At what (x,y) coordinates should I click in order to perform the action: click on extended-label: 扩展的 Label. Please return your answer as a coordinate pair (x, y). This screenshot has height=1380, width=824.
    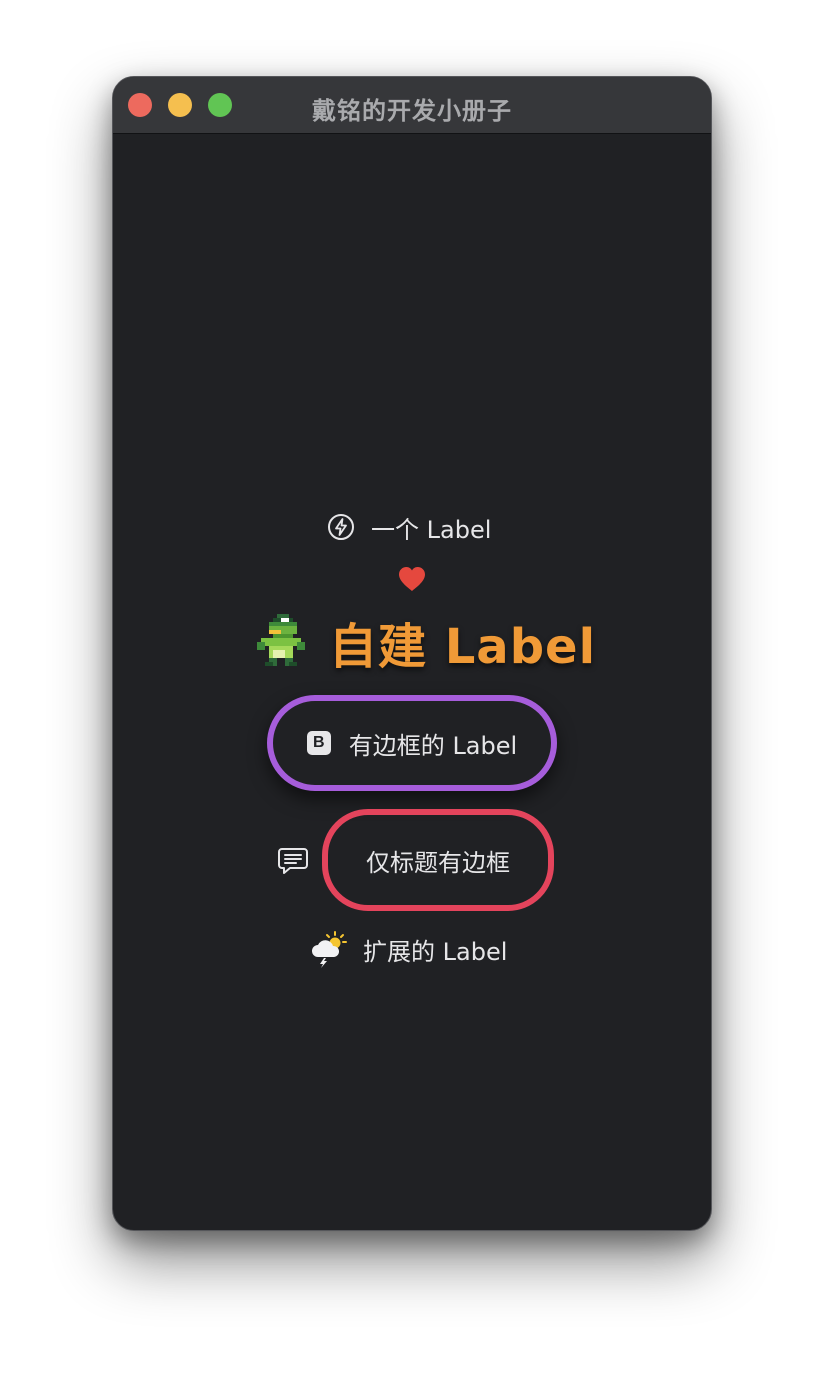
    Looking at the image, I should click on (408, 949).